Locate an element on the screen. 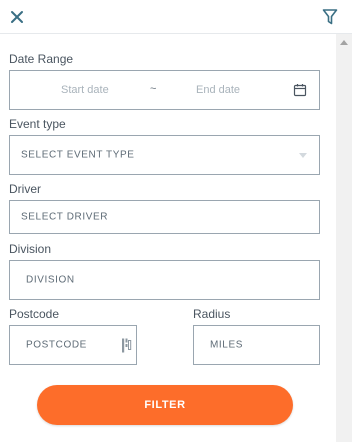 Image resolution: width=352 pixels, height=442 pixels. postcode-input: POSTCODE is located at coordinates (73, 345).